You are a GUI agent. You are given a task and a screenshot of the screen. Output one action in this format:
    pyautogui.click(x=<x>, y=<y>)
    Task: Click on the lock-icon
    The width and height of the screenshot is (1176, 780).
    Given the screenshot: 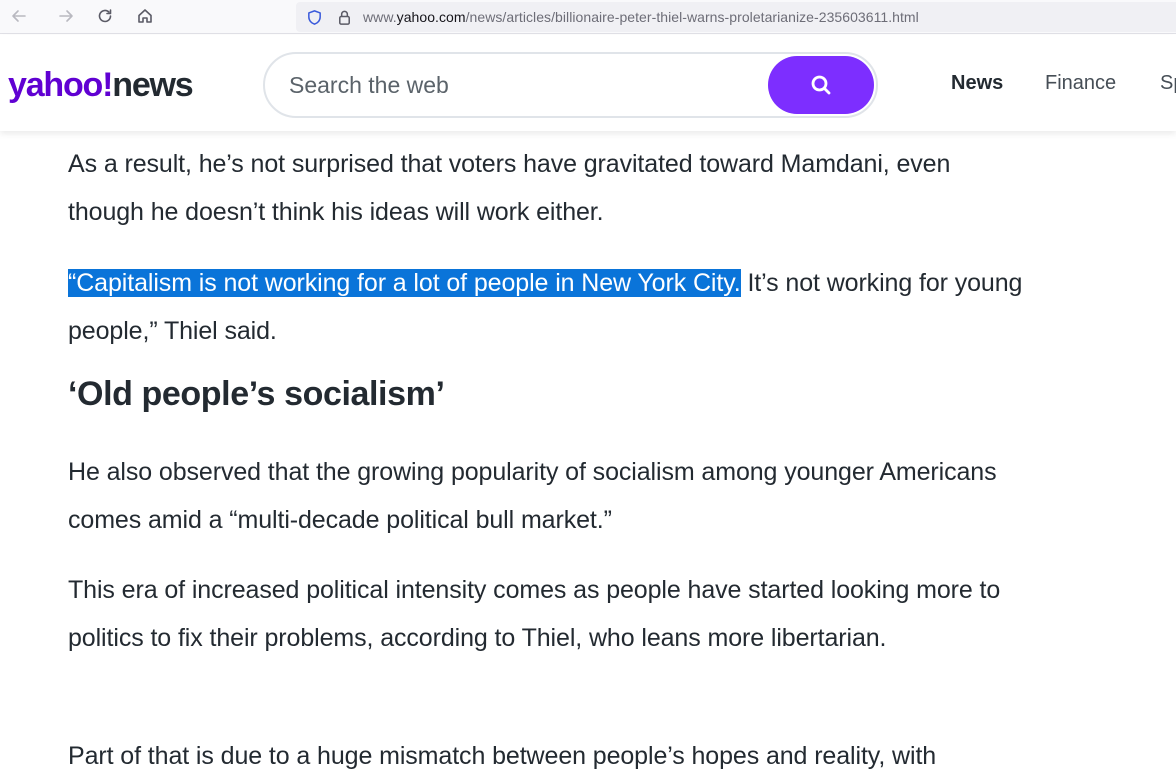 What is the action you would take?
    pyautogui.click(x=344, y=17)
    